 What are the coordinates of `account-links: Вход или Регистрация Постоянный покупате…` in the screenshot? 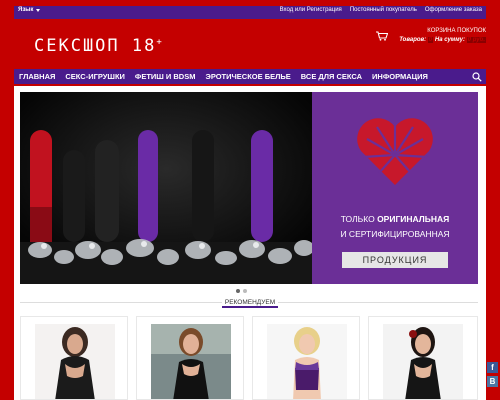 It's located at (381, 10).